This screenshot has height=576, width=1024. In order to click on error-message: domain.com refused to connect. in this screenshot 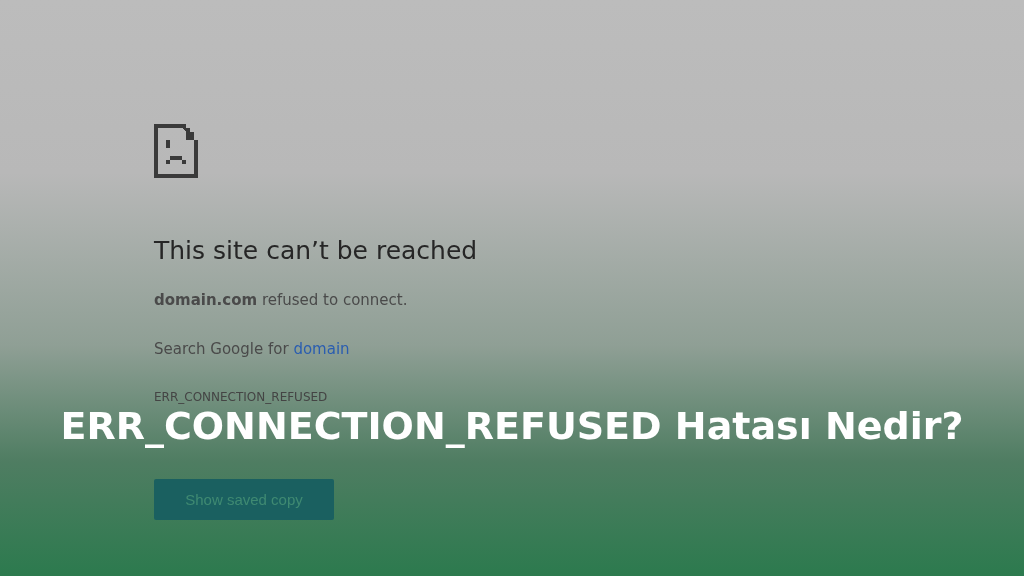, I will do `click(281, 300)`.